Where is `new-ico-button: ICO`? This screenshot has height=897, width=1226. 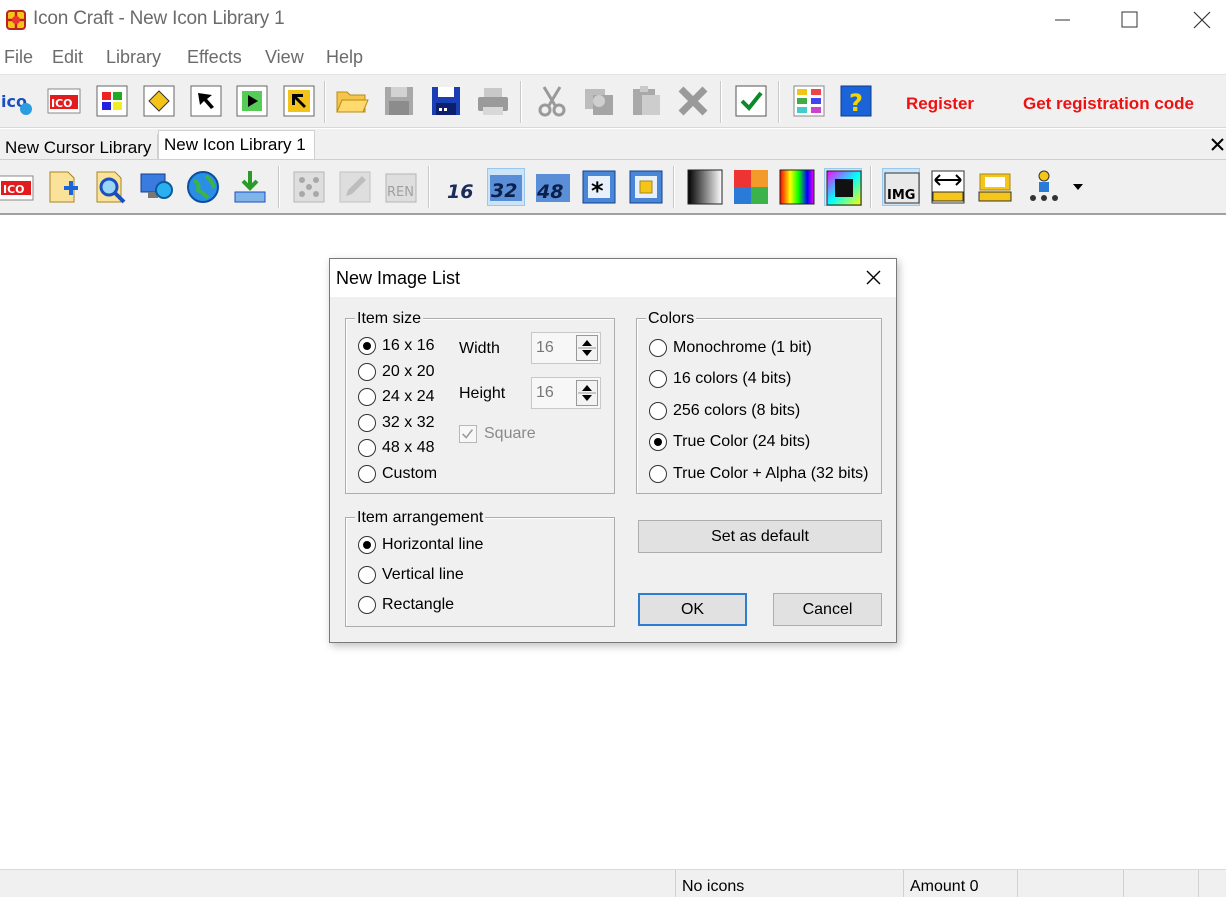
new-ico-button: ICO is located at coordinates (17, 187).